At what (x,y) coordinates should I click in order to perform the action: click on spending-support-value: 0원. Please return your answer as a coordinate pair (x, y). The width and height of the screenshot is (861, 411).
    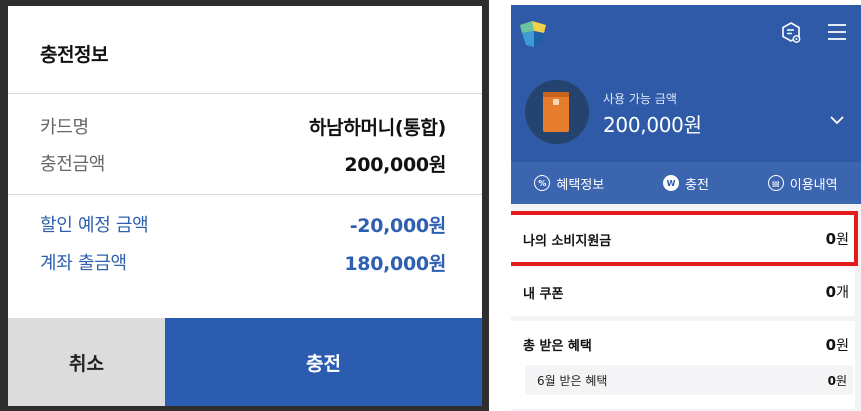
    Looking at the image, I should click on (837, 239).